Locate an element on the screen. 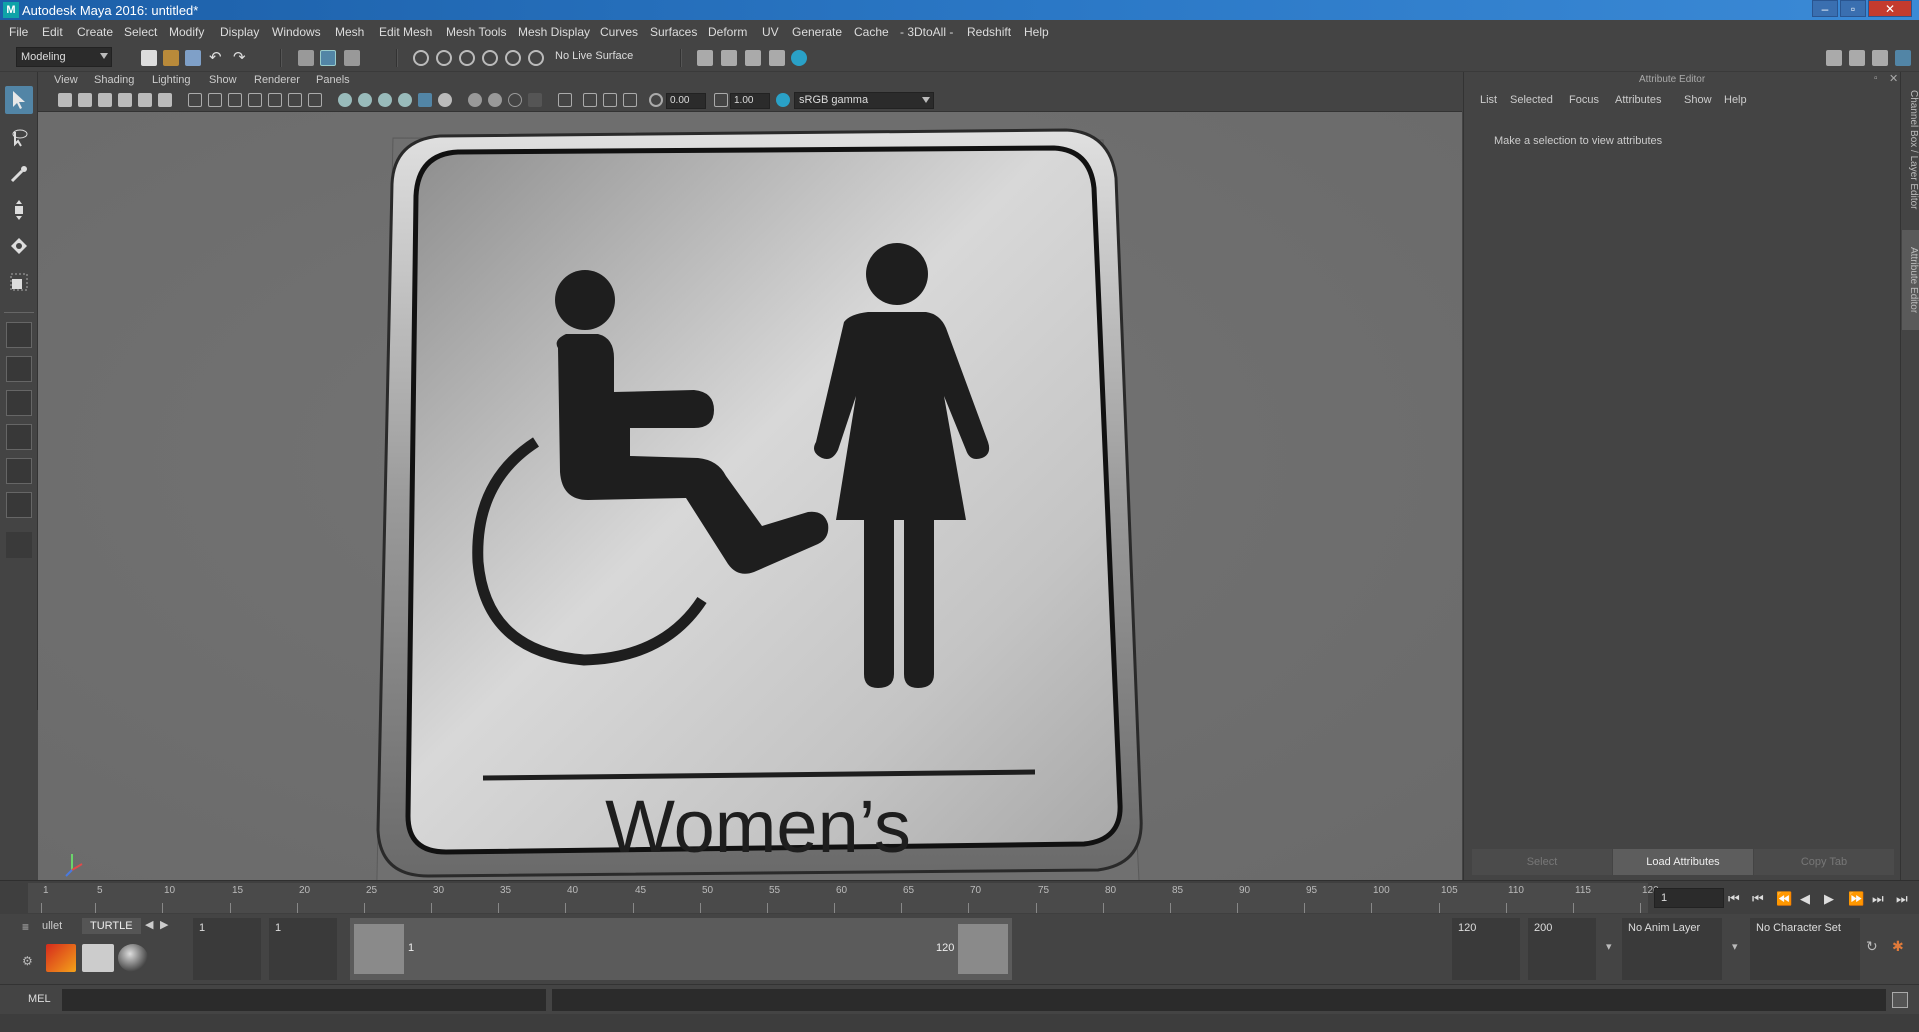 The height and width of the screenshot is (1032, 1919). select-object-icon is located at coordinates (328, 58).